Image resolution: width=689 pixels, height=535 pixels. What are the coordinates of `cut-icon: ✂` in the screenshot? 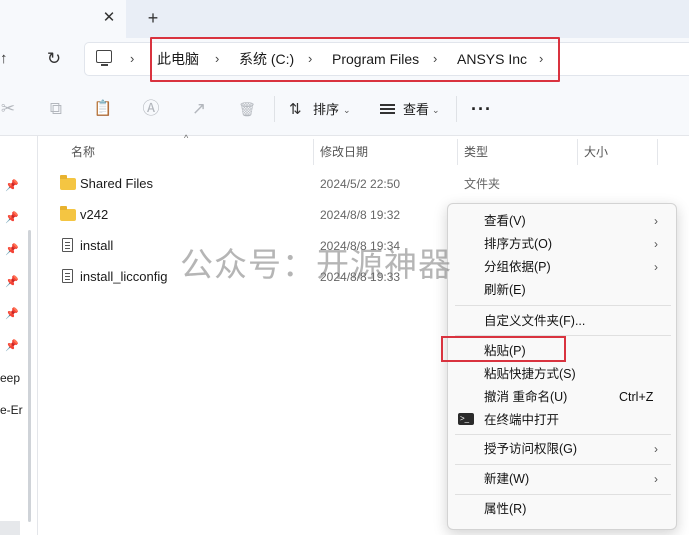 It's located at (8, 109).